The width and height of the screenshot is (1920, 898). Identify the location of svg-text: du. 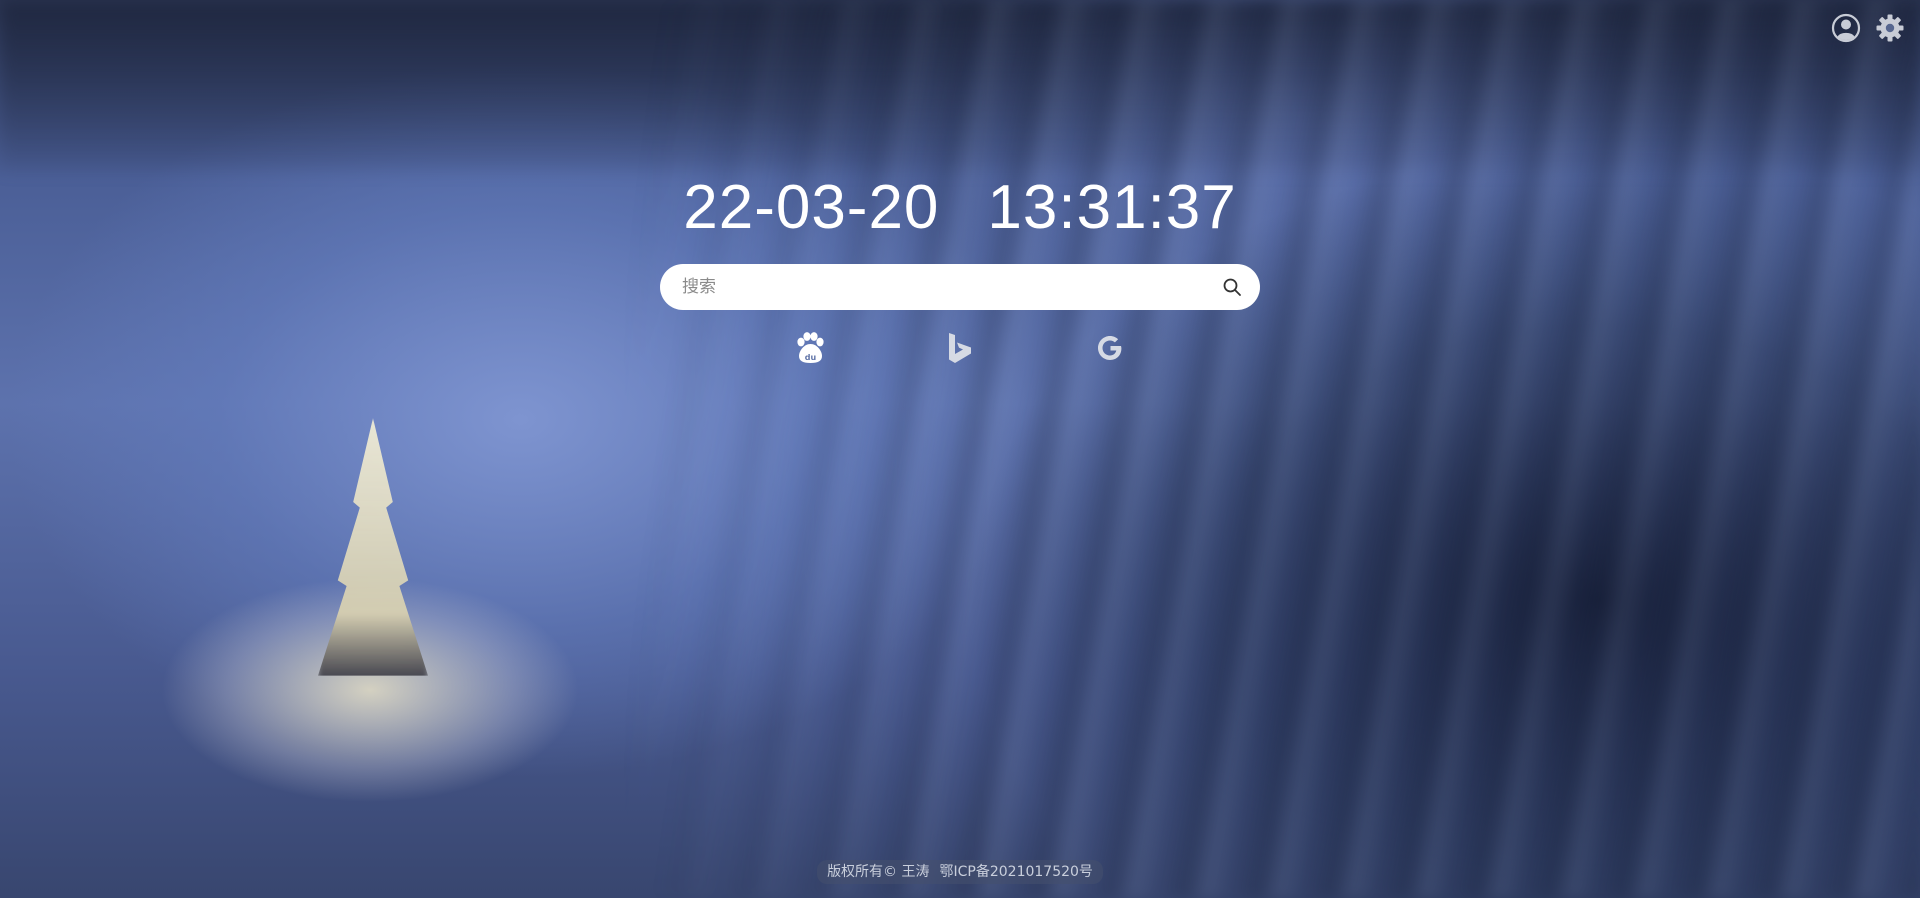
(811, 357).